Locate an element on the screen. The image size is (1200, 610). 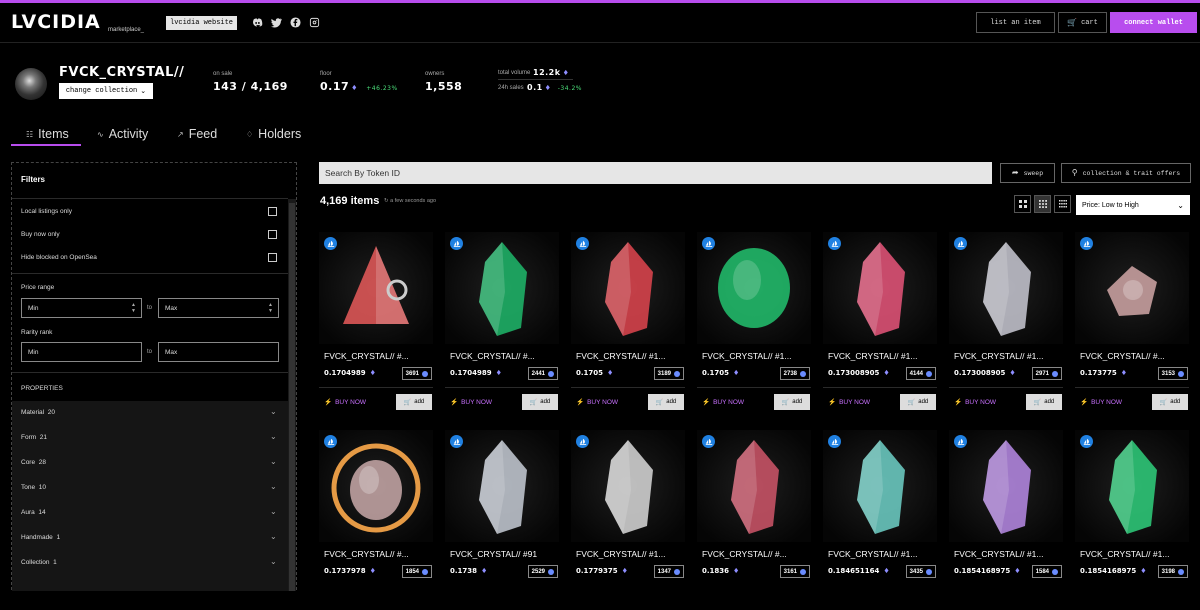
view-medium-grid-button is located at coordinates (1042, 204).